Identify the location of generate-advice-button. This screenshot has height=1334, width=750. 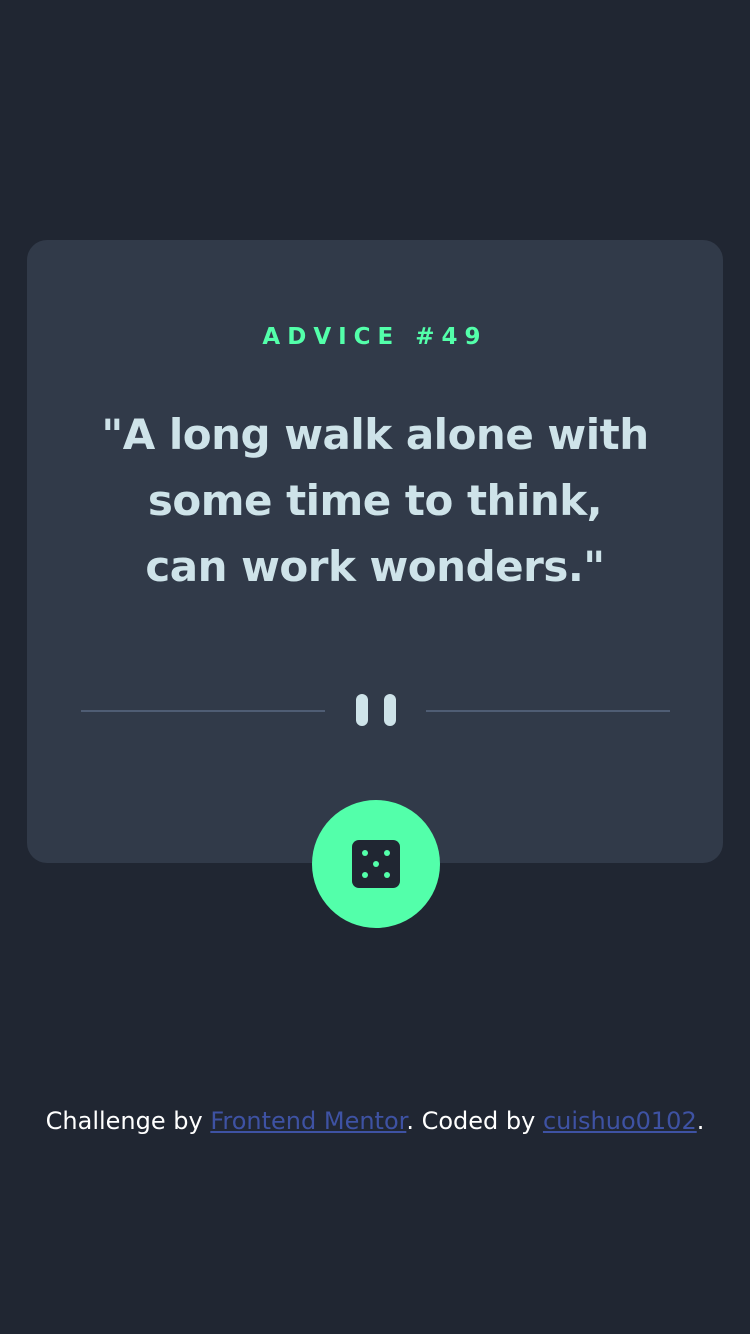
(376, 864).